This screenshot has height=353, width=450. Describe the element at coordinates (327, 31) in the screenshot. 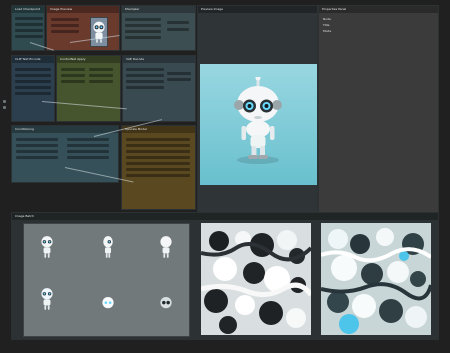

I see `property-item: Mode` at that location.